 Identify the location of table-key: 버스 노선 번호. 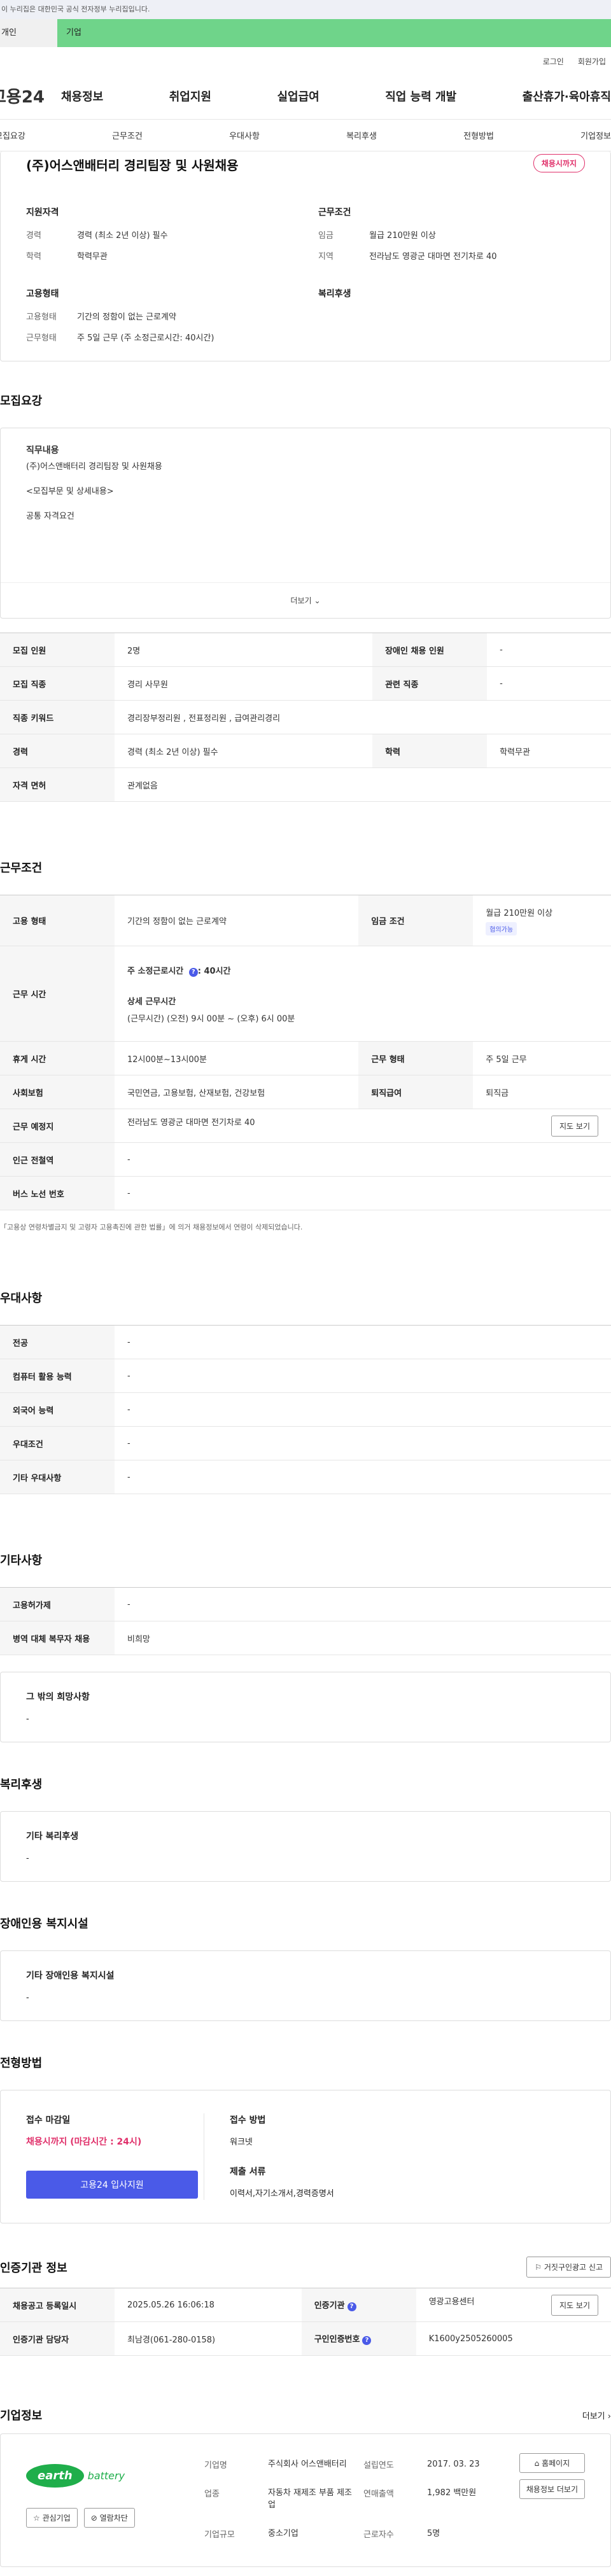
(57, 1193).